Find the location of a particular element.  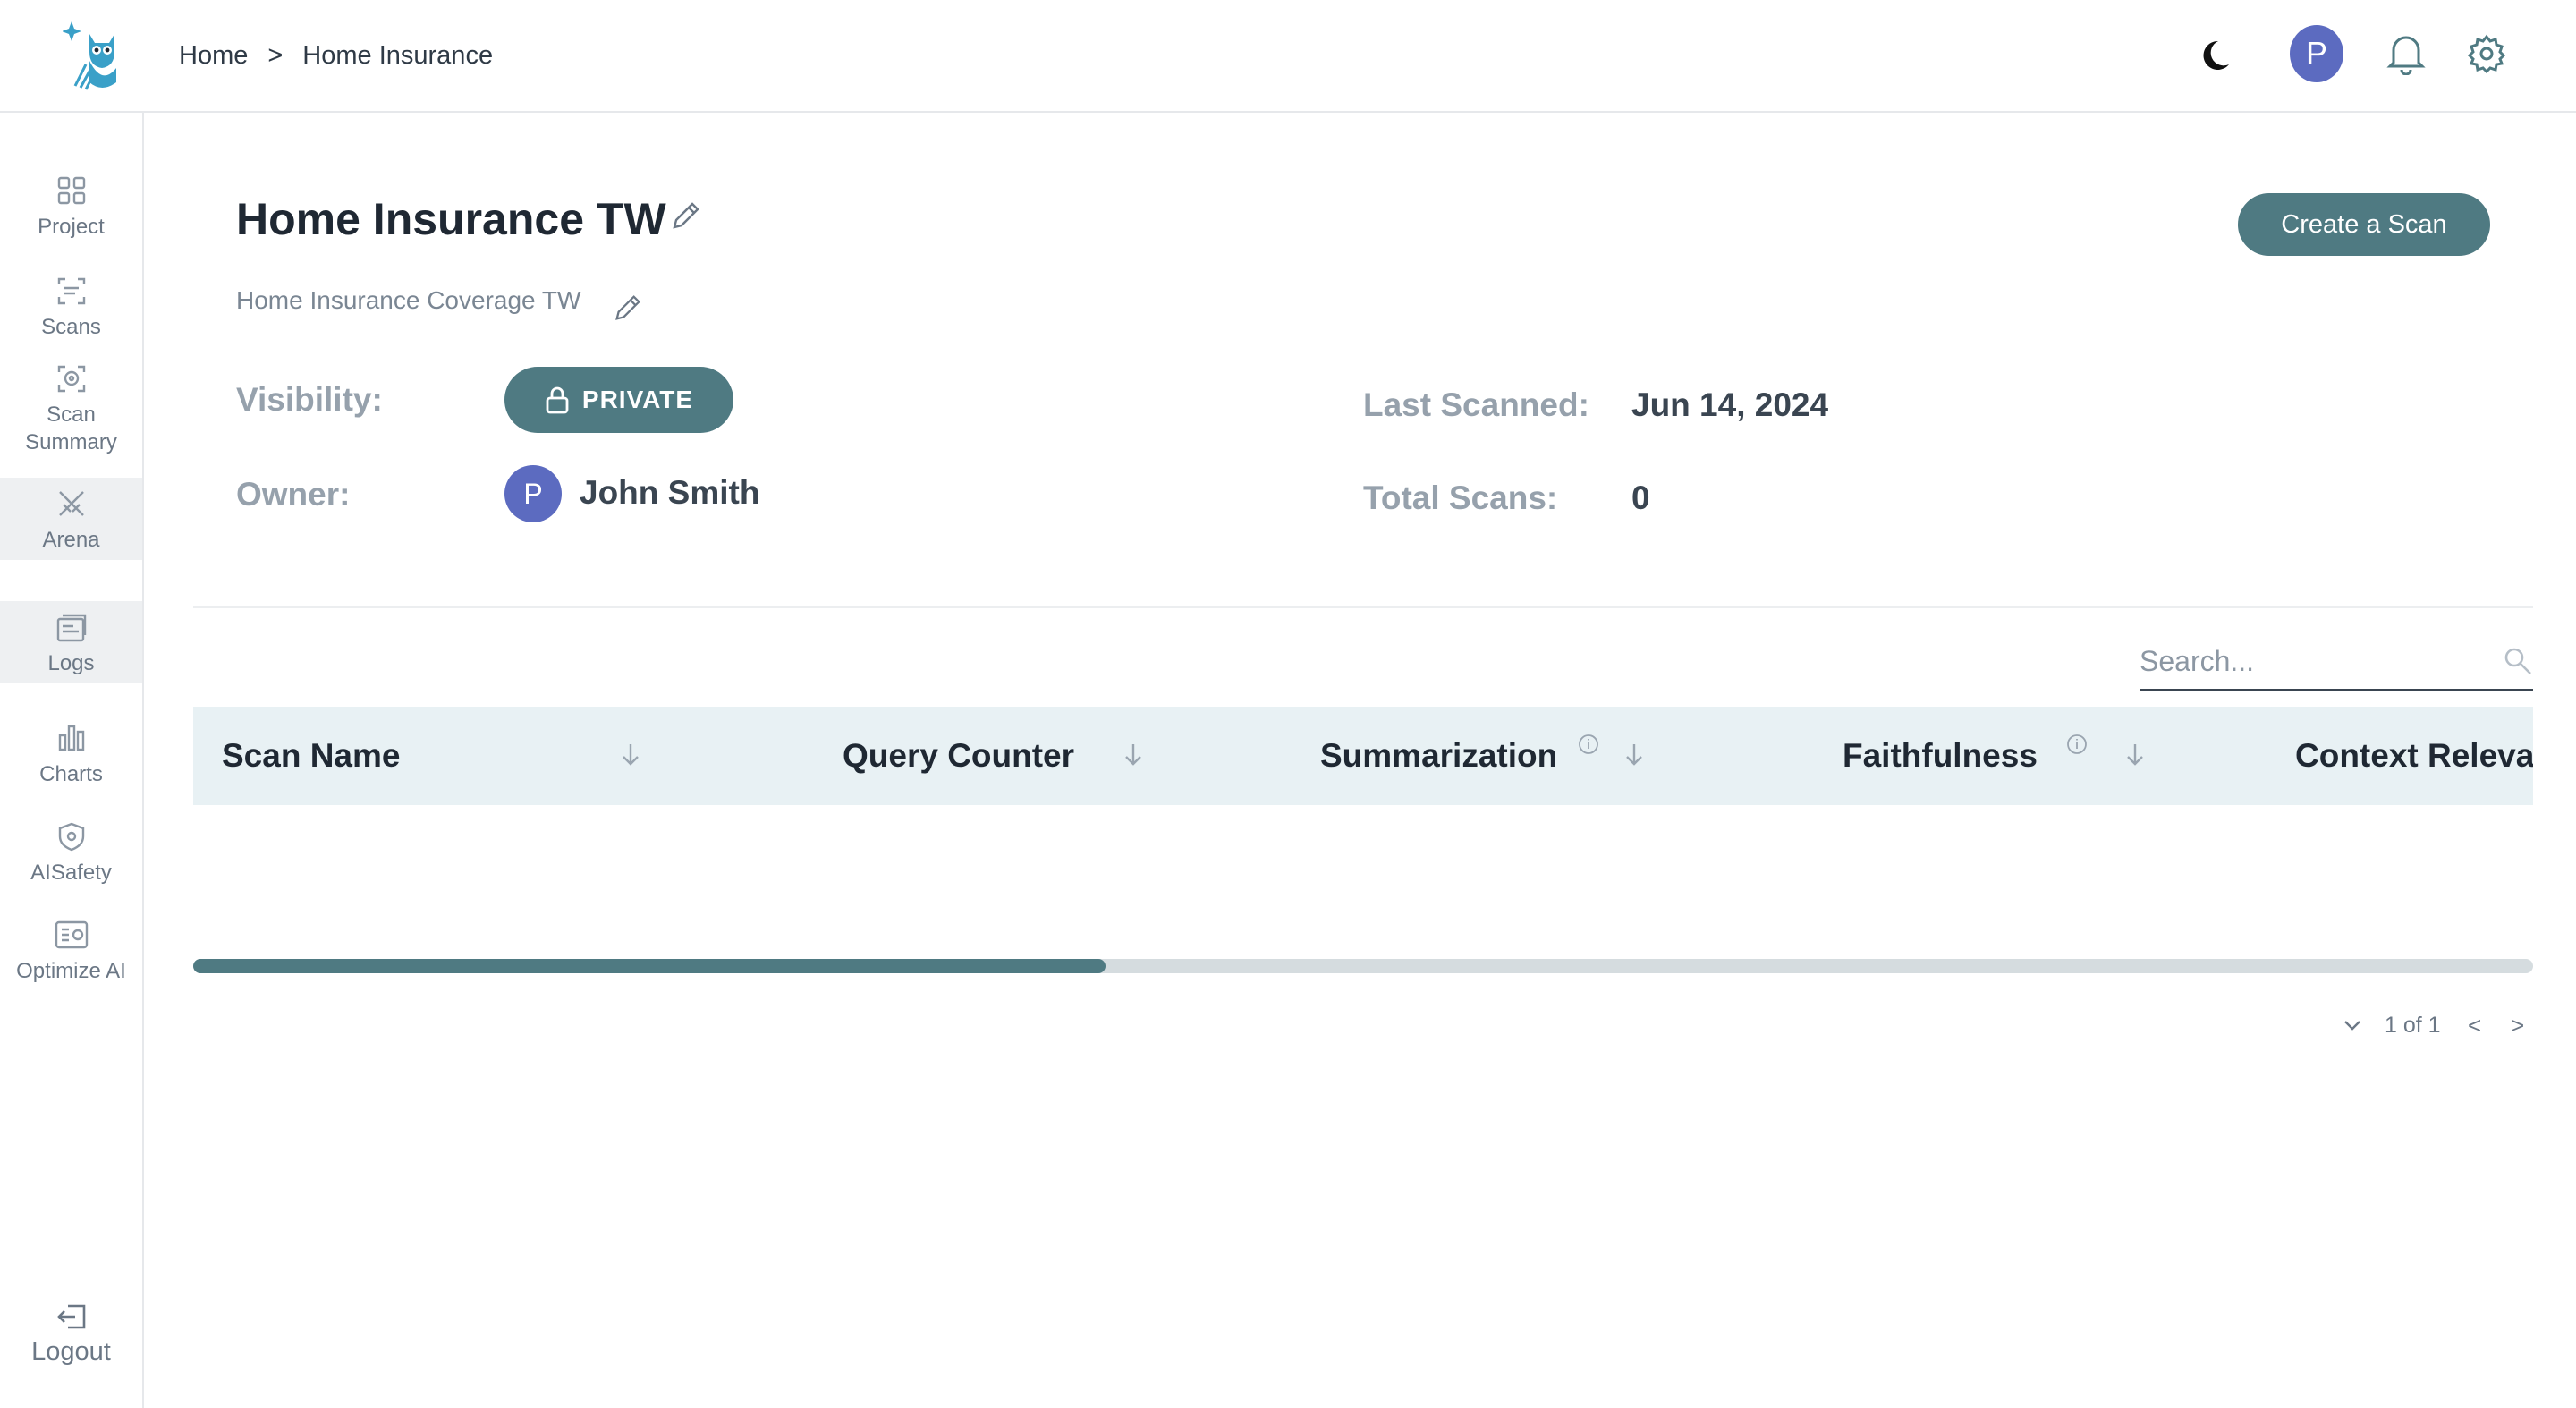

owner-avatar: P is located at coordinates (533, 493).